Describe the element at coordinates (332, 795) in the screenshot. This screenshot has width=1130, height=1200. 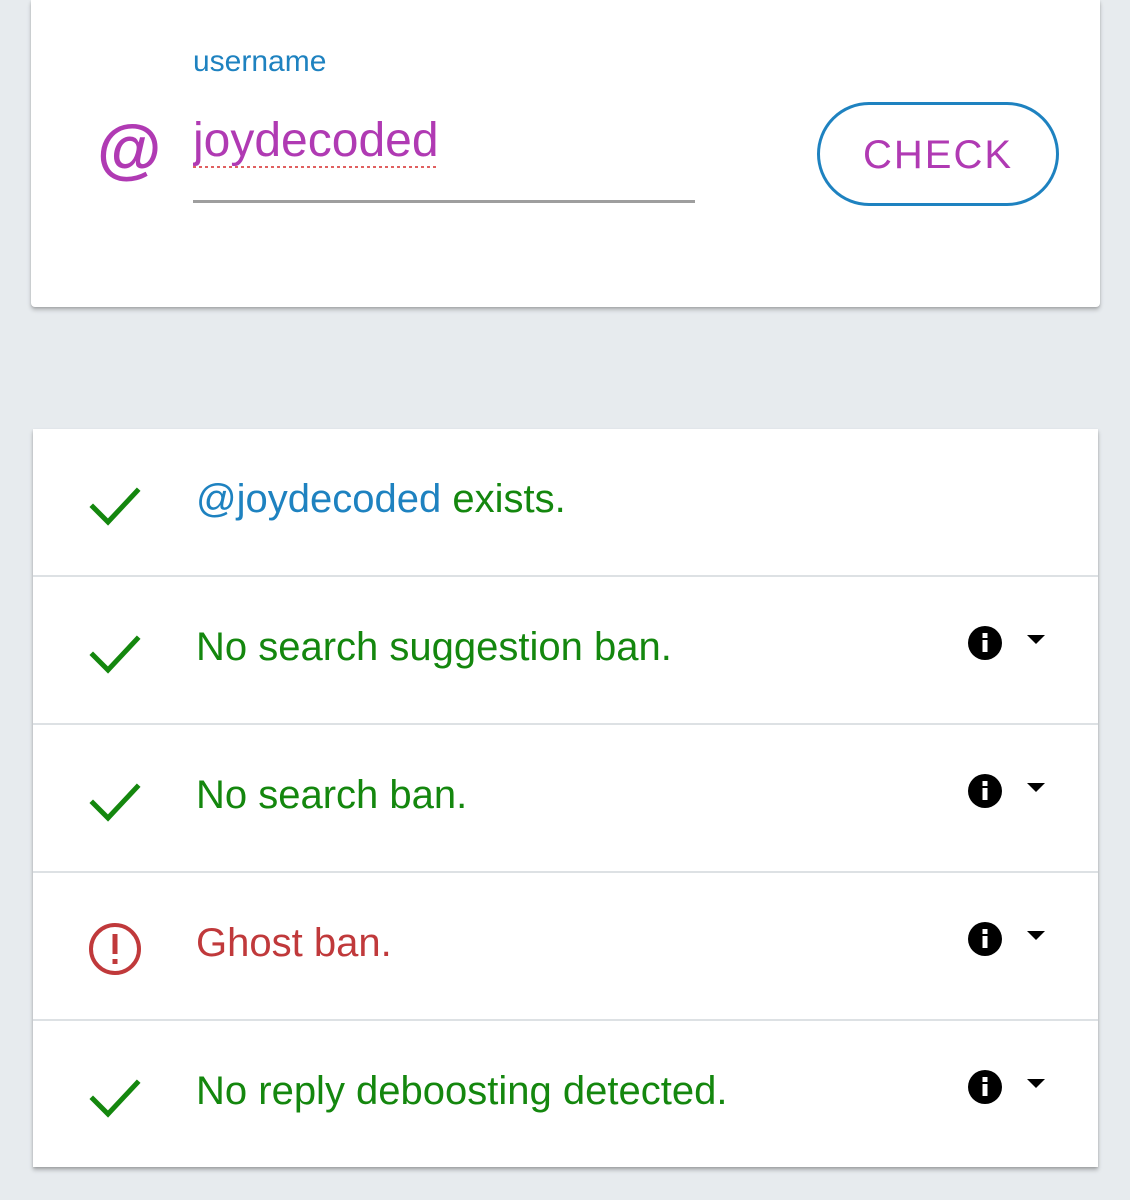
I see `result-text: No search ban.` at that location.